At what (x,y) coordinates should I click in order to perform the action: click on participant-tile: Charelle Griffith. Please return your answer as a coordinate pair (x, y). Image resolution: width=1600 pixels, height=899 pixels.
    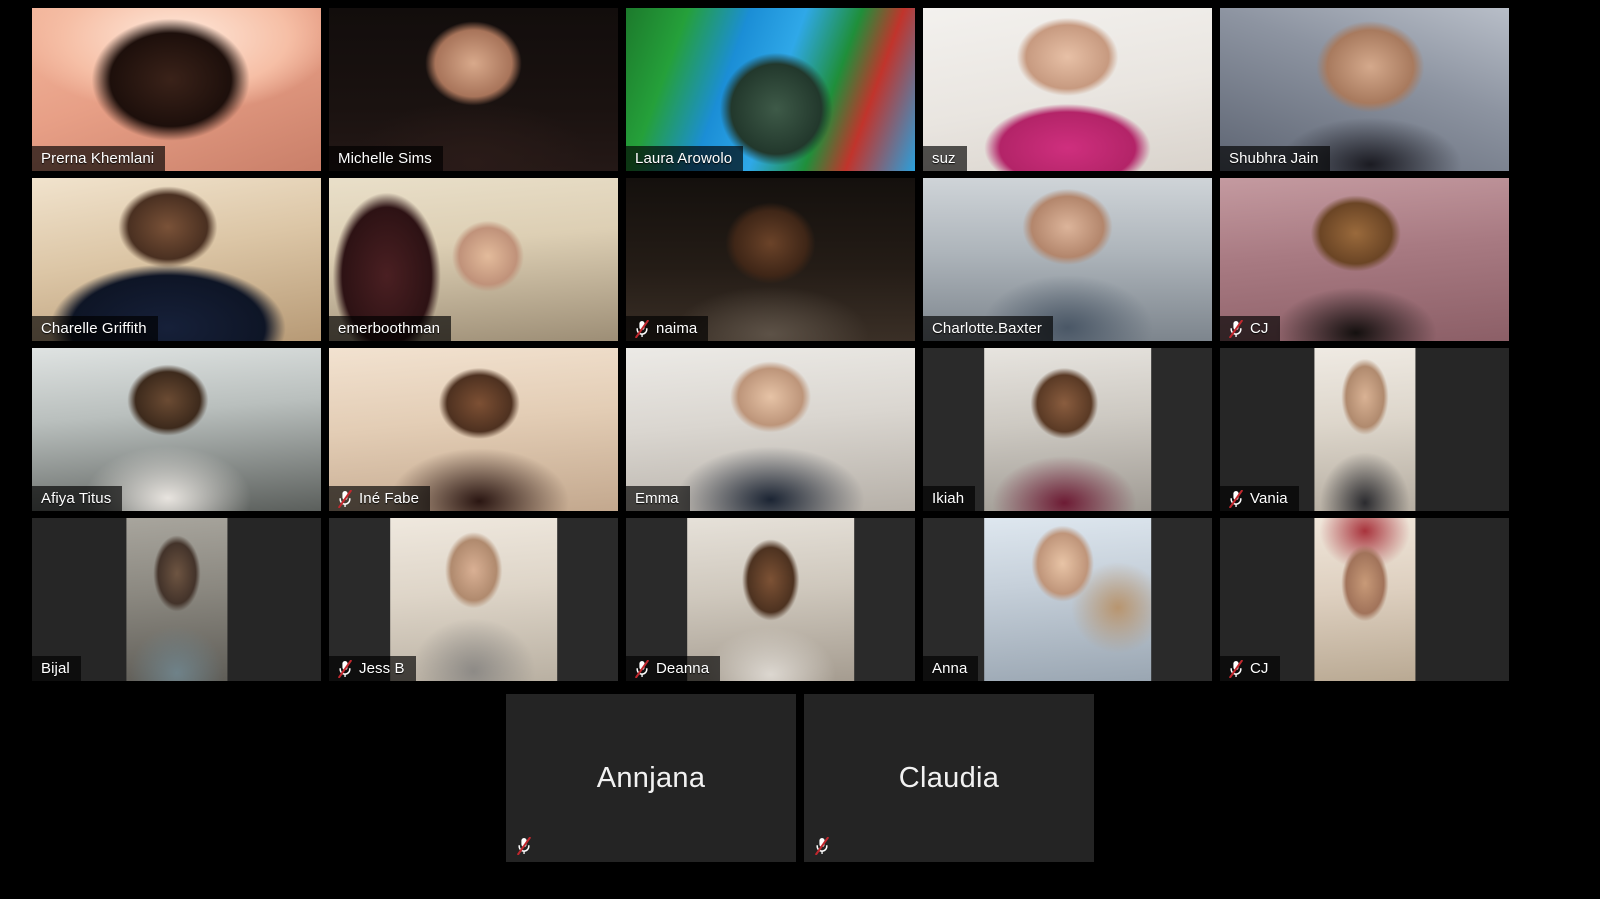
    Looking at the image, I should click on (176, 259).